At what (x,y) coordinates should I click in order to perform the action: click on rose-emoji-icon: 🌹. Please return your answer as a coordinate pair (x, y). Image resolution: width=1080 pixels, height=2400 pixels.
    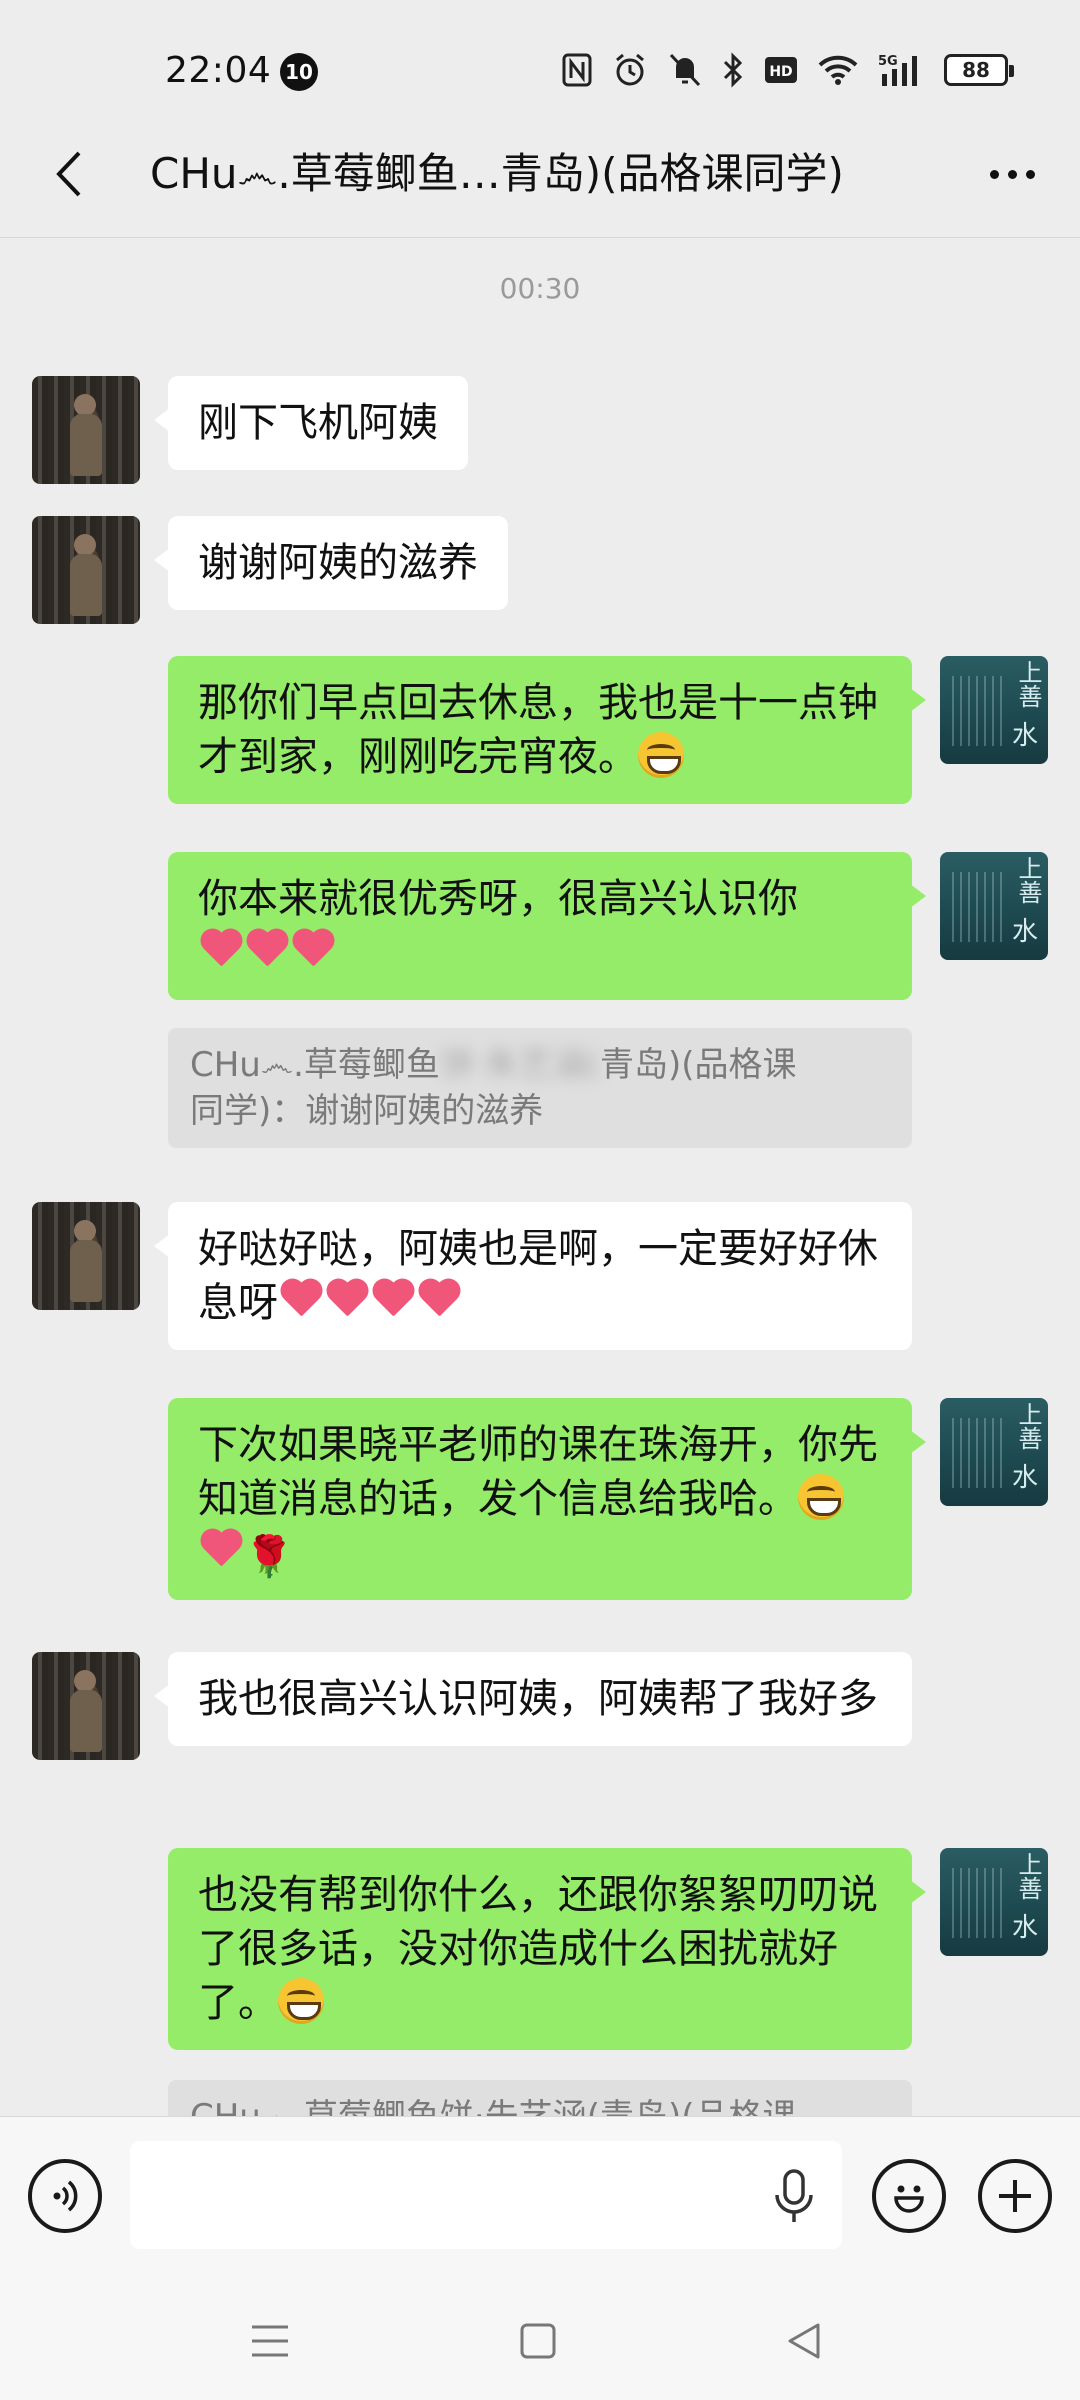
    Looking at the image, I should click on (269, 1557).